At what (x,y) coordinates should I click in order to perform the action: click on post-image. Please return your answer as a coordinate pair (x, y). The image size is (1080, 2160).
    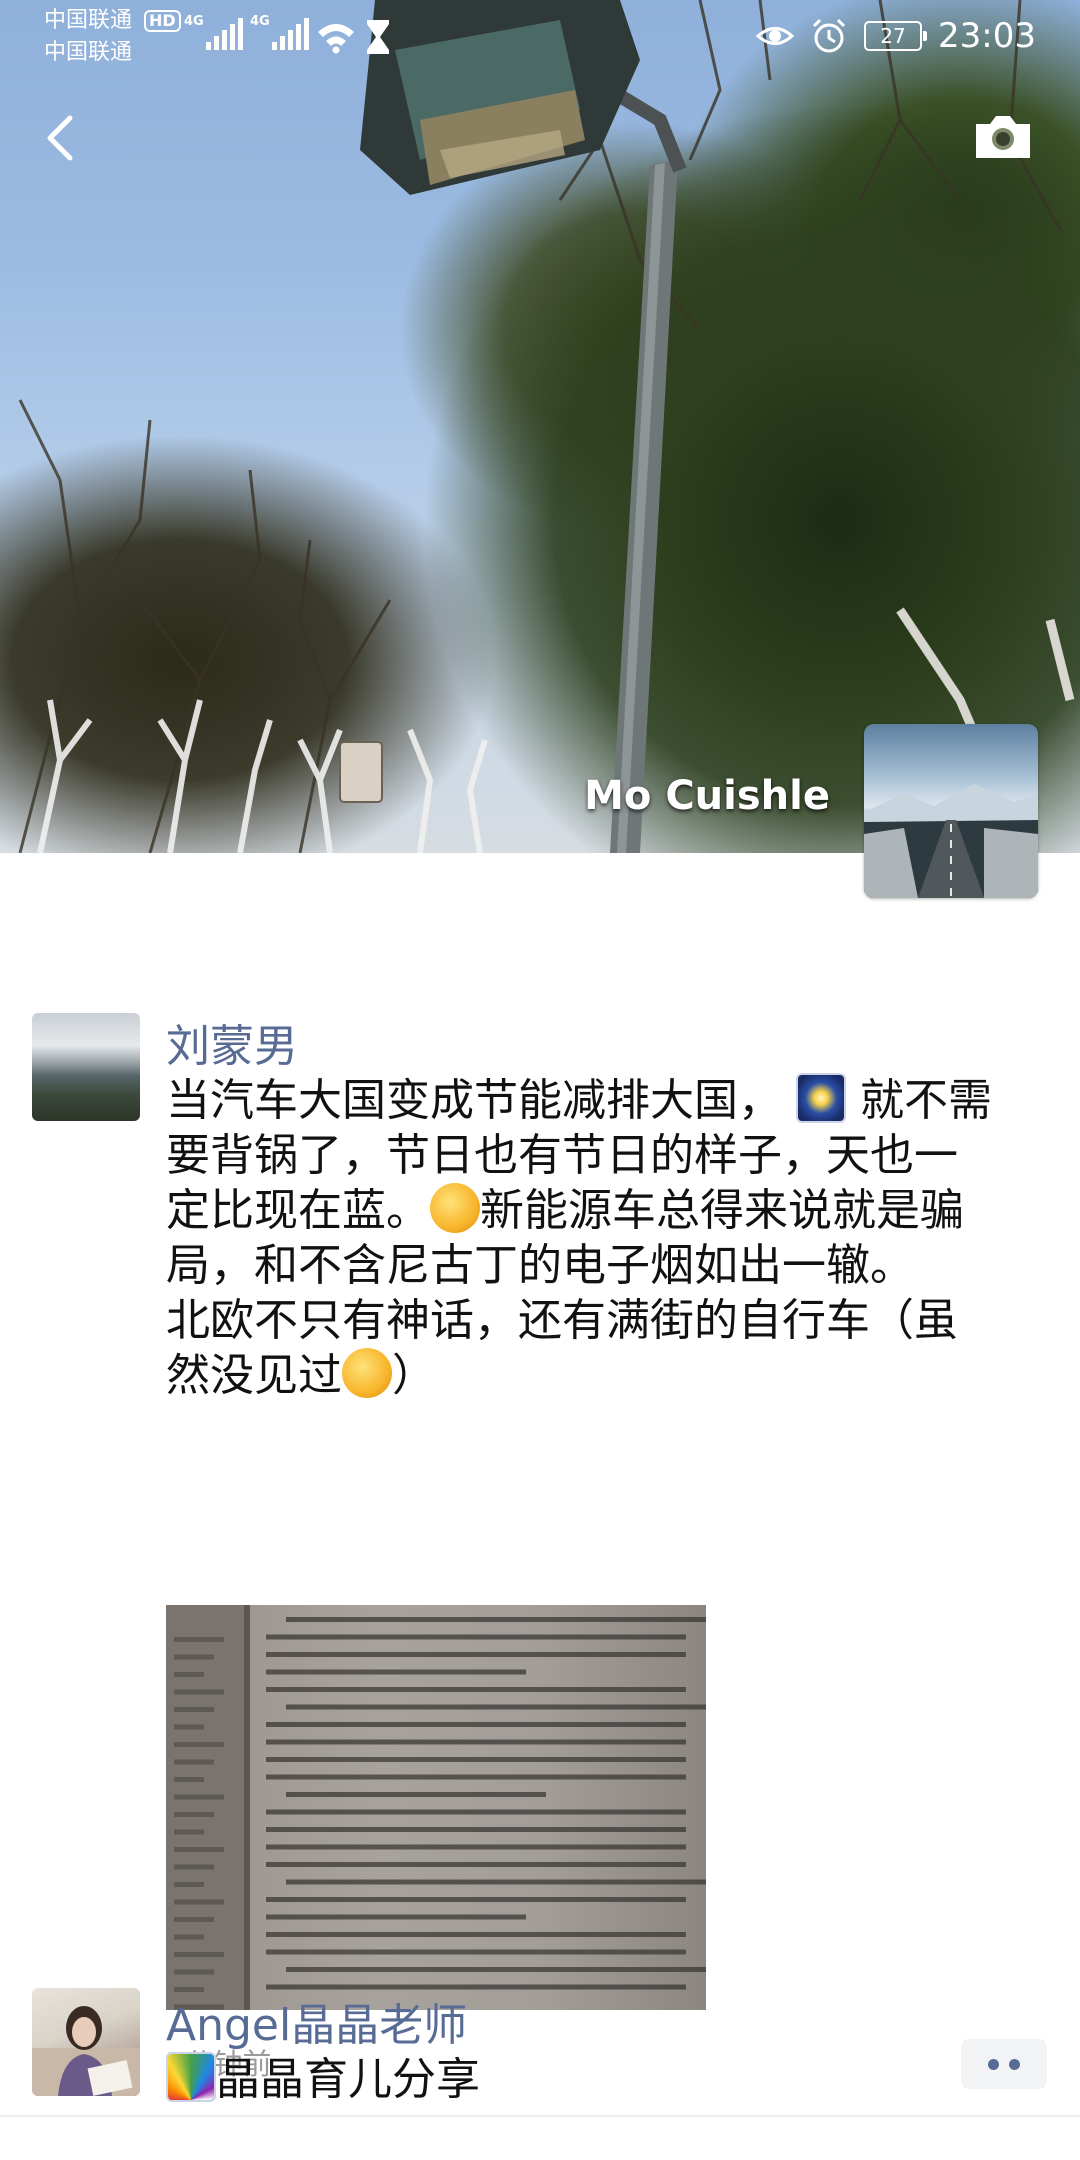
    Looking at the image, I should click on (436, 1807).